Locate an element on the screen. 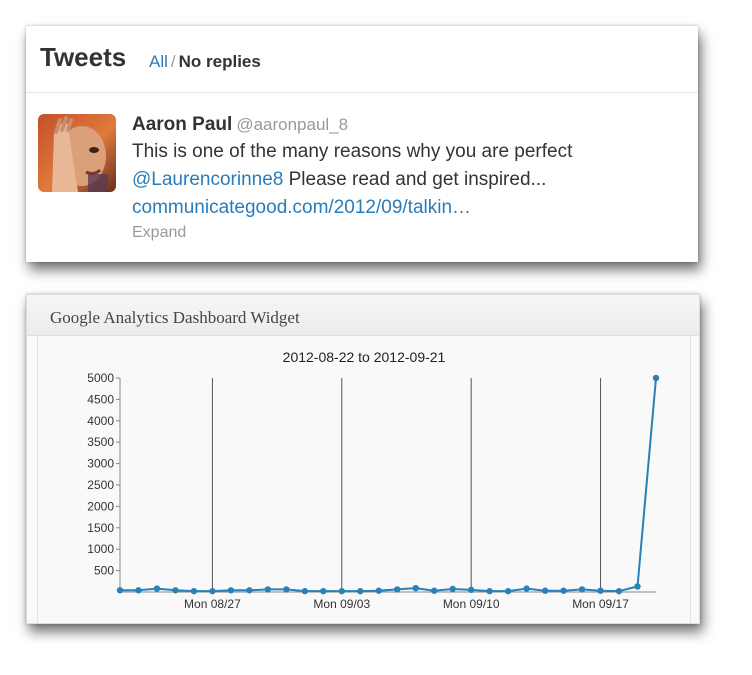  y-tick-label: 2500 is located at coordinates (100, 485).